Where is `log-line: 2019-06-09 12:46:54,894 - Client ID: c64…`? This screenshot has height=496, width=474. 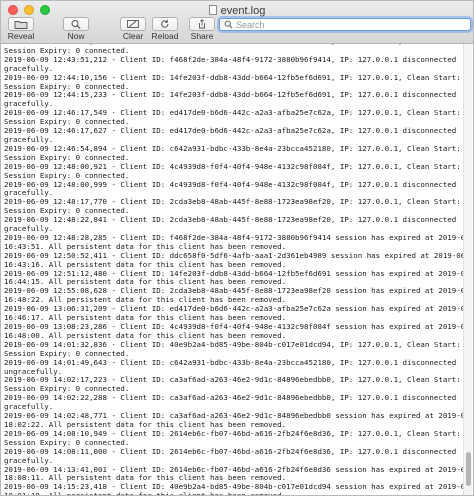 log-line: 2019-06-09 12:46:54,894 - Client ID: c64… is located at coordinates (232, 148).